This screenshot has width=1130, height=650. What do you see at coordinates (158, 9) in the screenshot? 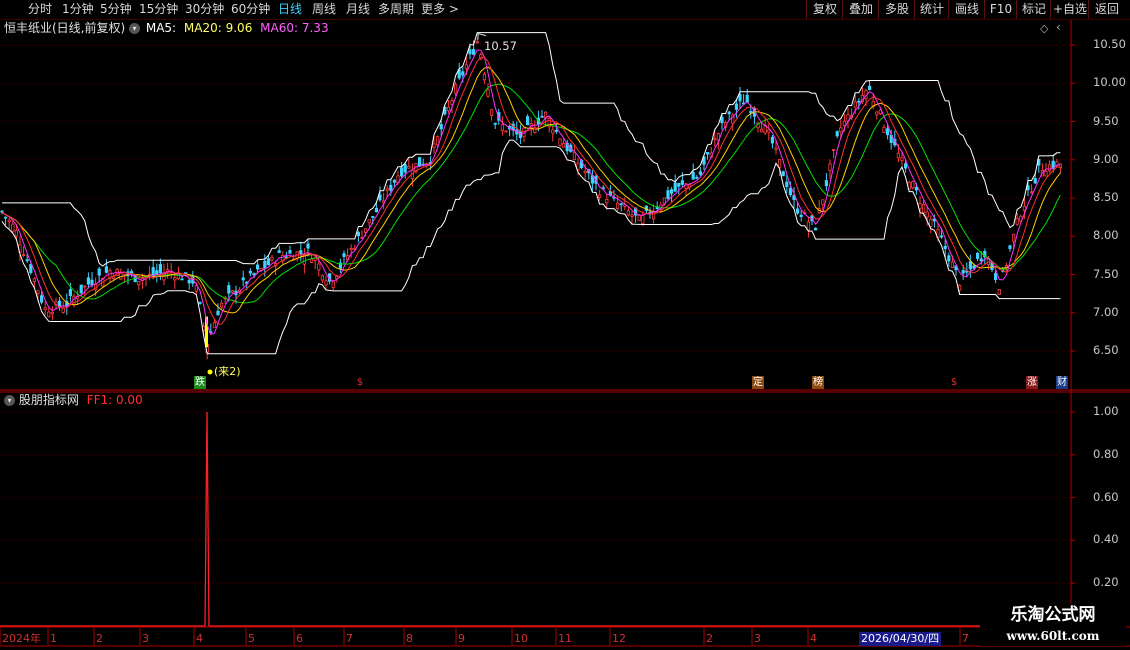
I see `period-tab-3: 15分钟` at bounding box center [158, 9].